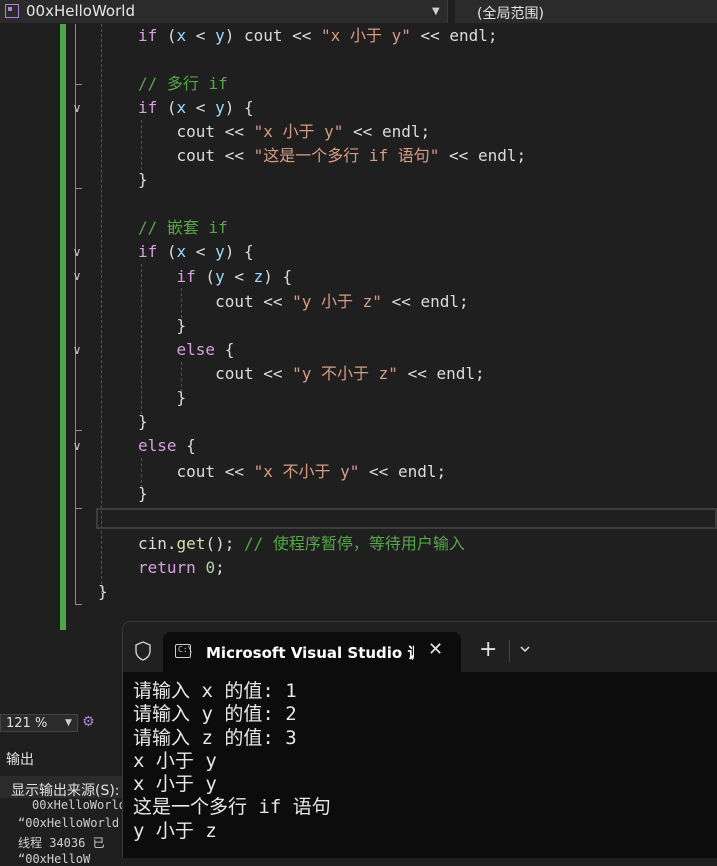 The image size is (717, 866). I want to click on output-line: 00xHelloWorld, so click(78, 805).